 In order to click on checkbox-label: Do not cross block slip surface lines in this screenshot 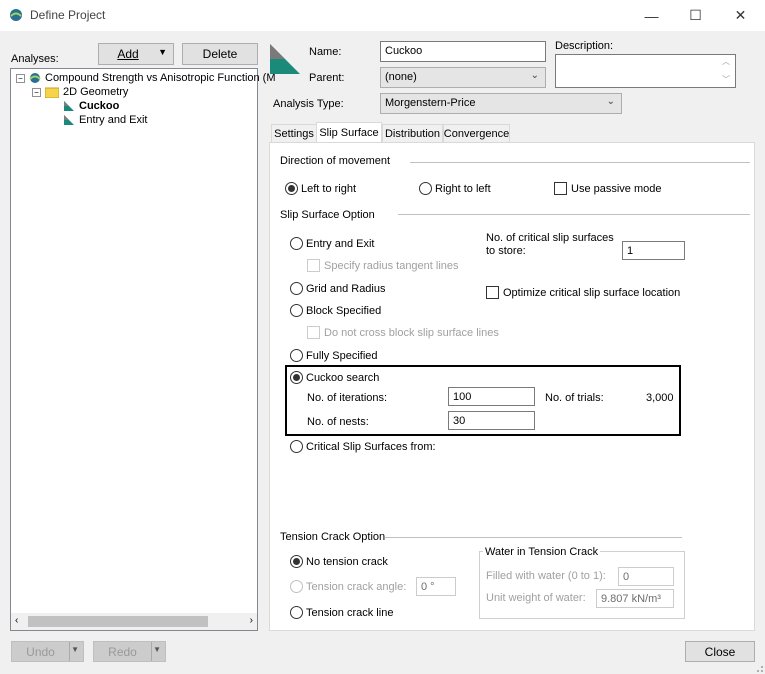, I will do `click(411, 332)`.